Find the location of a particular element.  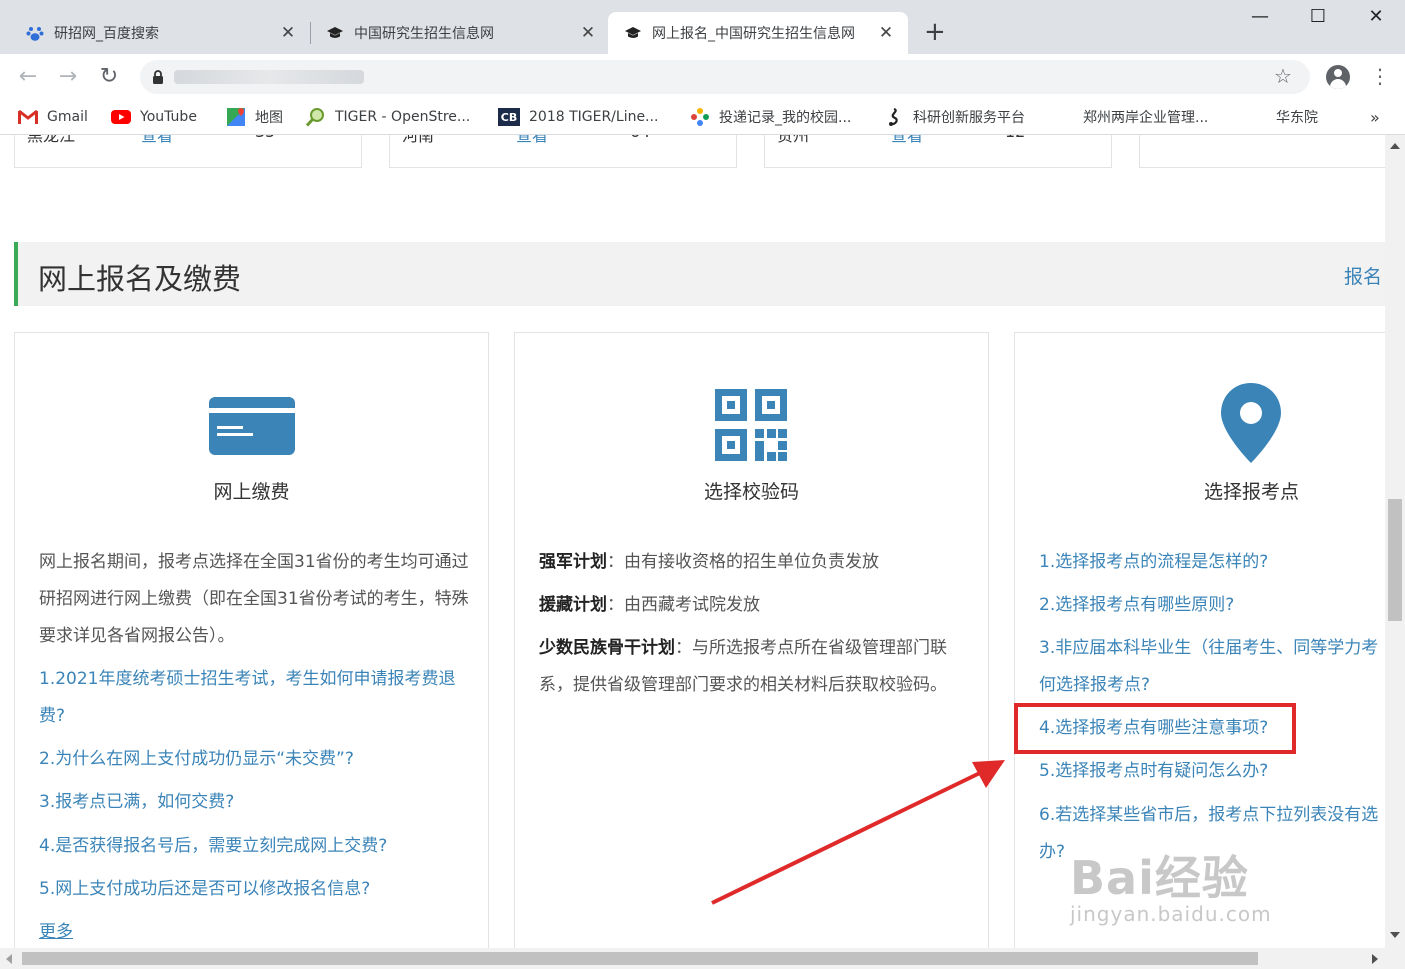

card-title: 选择校验码 is located at coordinates (751, 492).